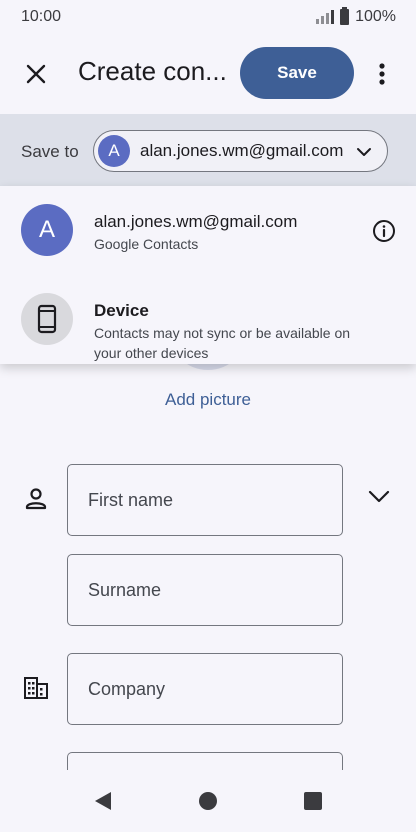 The image size is (416, 832). I want to click on device-avatar, so click(47, 319).